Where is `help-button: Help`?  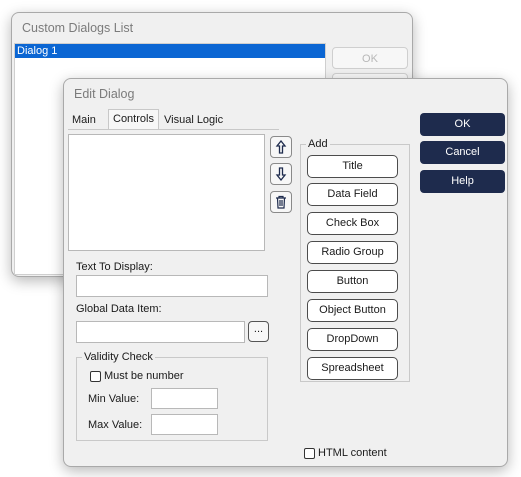
help-button: Help is located at coordinates (462, 181).